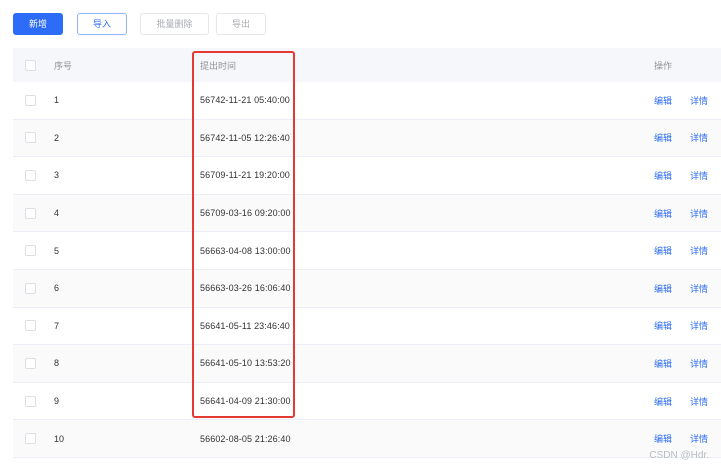 This screenshot has width=721, height=469. I want to click on table-row: 7 56641-05-11 23:46:40 编辑 详情, so click(367, 327).